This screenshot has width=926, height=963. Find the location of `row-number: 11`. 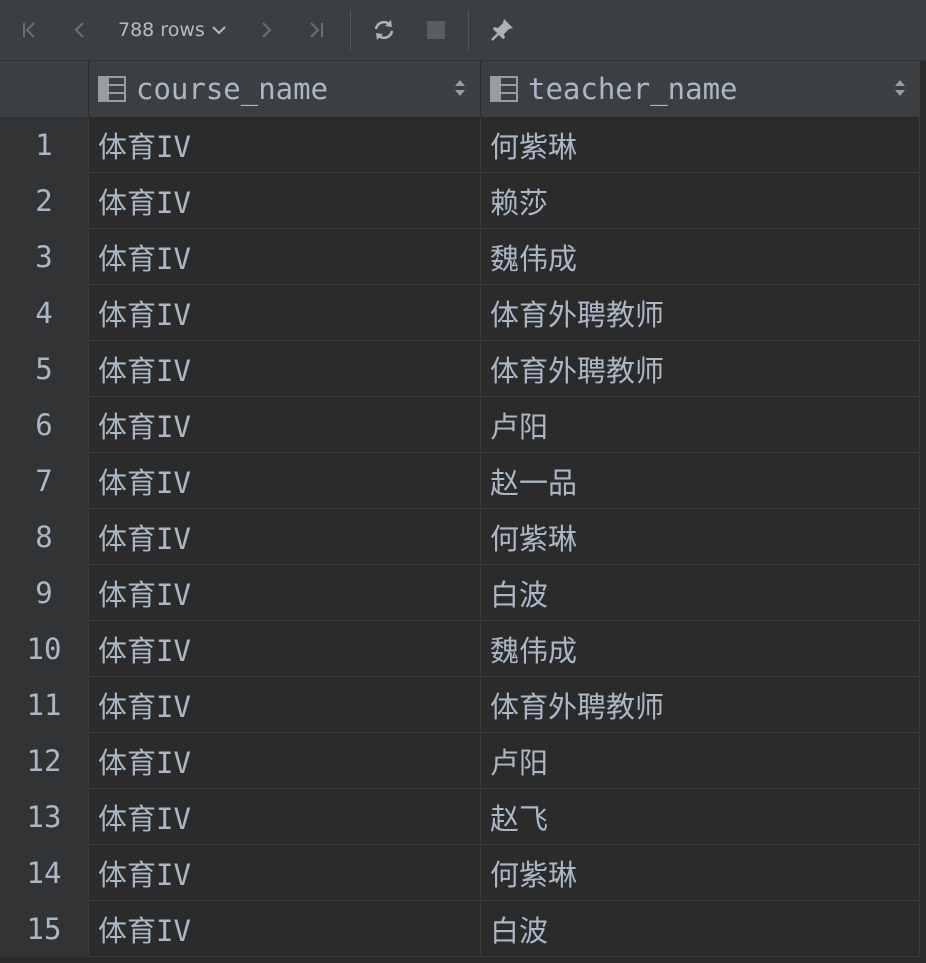

row-number: 11 is located at coordinates (44, 705).